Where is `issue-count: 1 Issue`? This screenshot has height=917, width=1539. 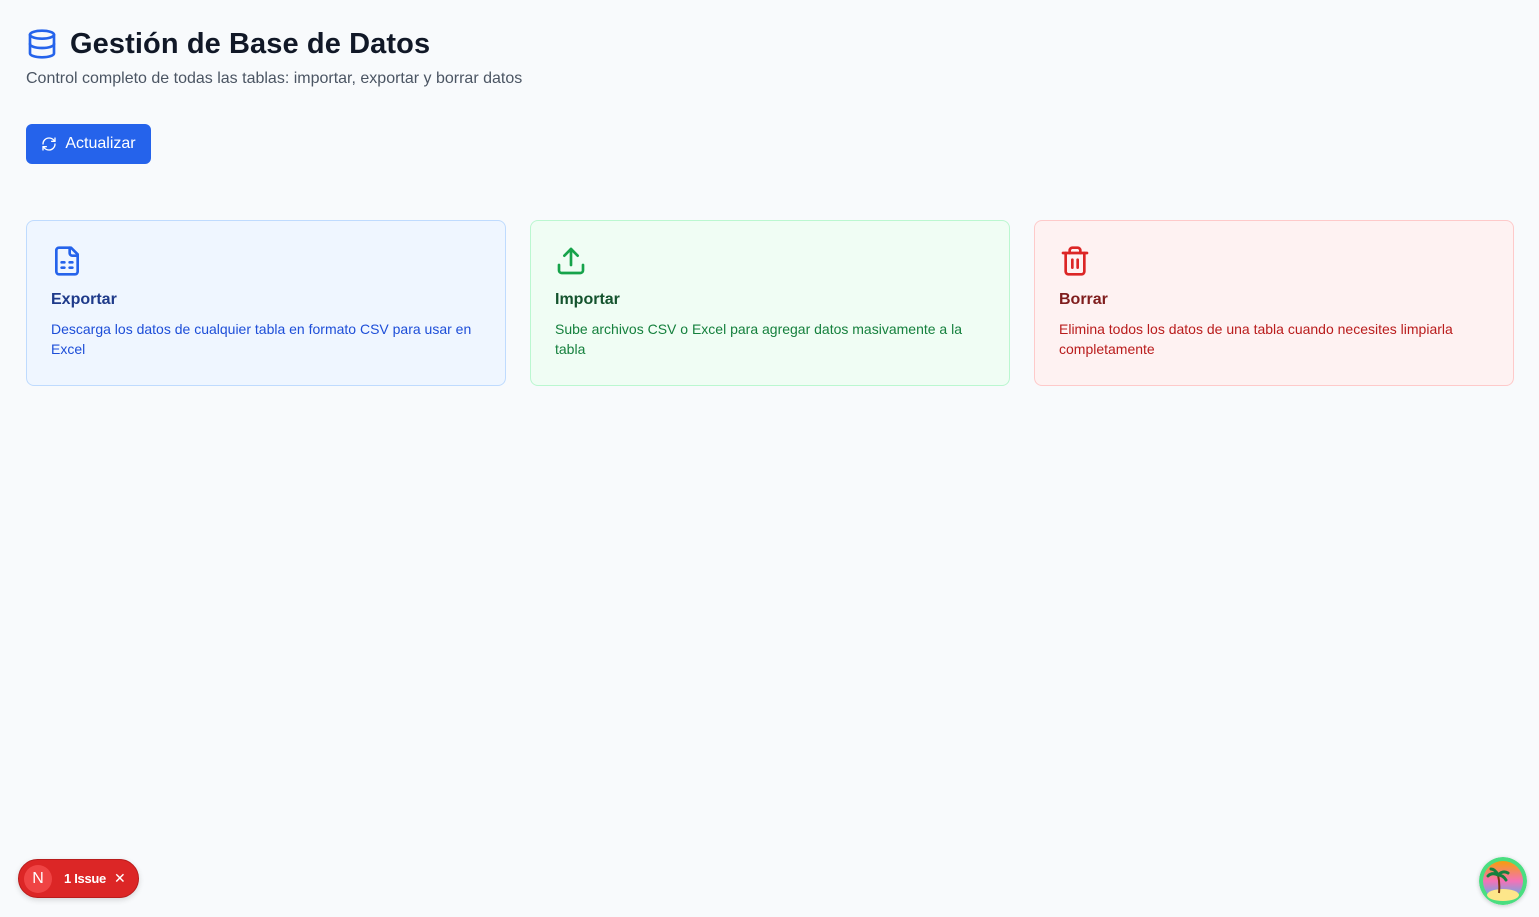 issue-count: 1 Issue is located at coordinates (85, 878).